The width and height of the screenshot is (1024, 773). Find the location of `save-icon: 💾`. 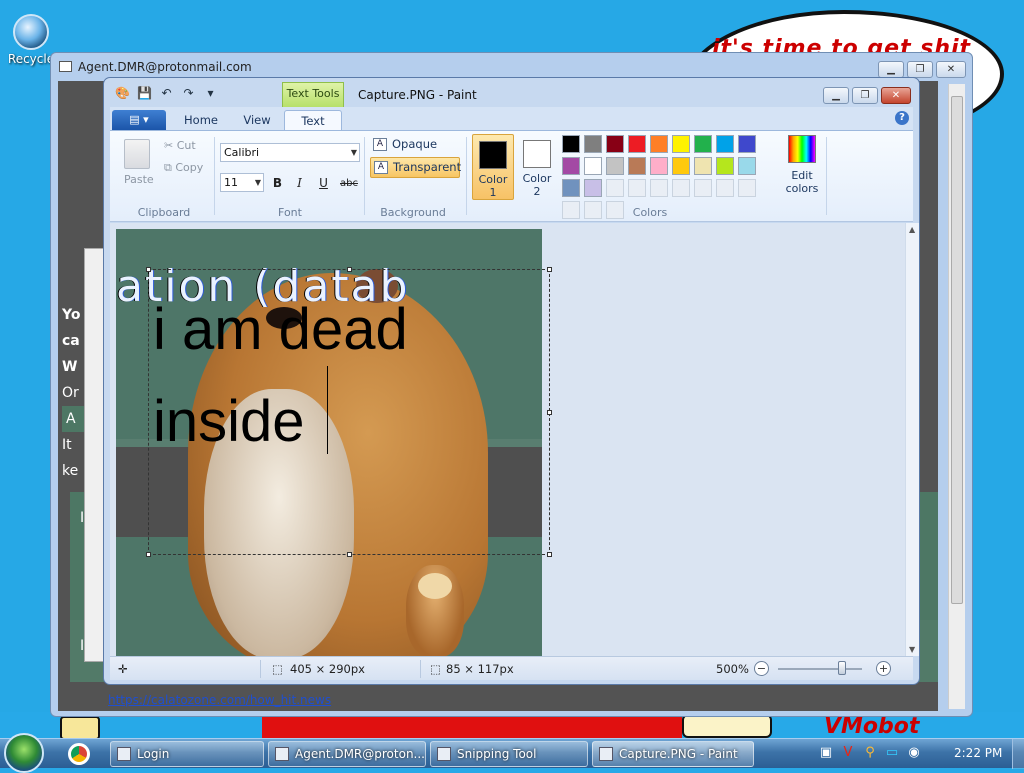

save-icon: 💾 is located at coordinates (144, 93).